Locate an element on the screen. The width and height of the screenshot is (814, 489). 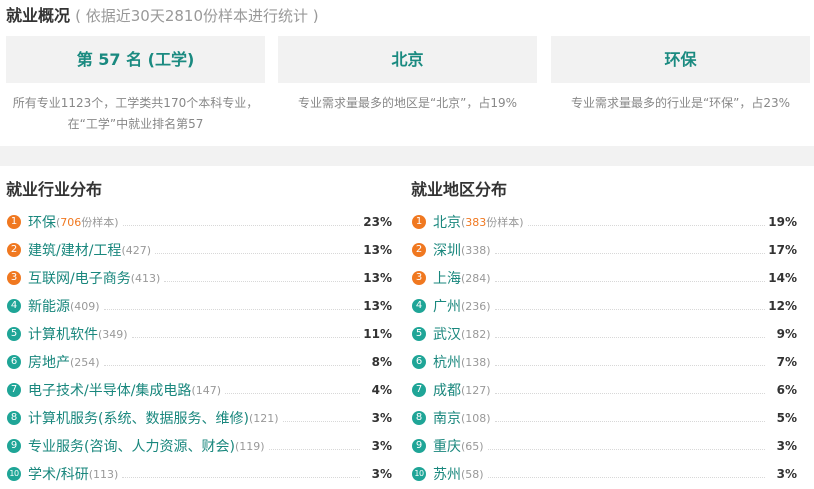
sample-count: (236) is located at coordinates (476, 306).